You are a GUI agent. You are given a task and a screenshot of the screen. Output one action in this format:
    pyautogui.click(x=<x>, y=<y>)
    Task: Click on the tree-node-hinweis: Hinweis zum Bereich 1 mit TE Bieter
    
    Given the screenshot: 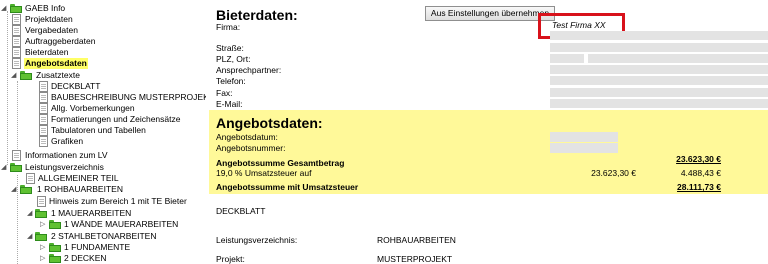 What is the action you would take?
    pyautogui.click(x=103, y=201)
    